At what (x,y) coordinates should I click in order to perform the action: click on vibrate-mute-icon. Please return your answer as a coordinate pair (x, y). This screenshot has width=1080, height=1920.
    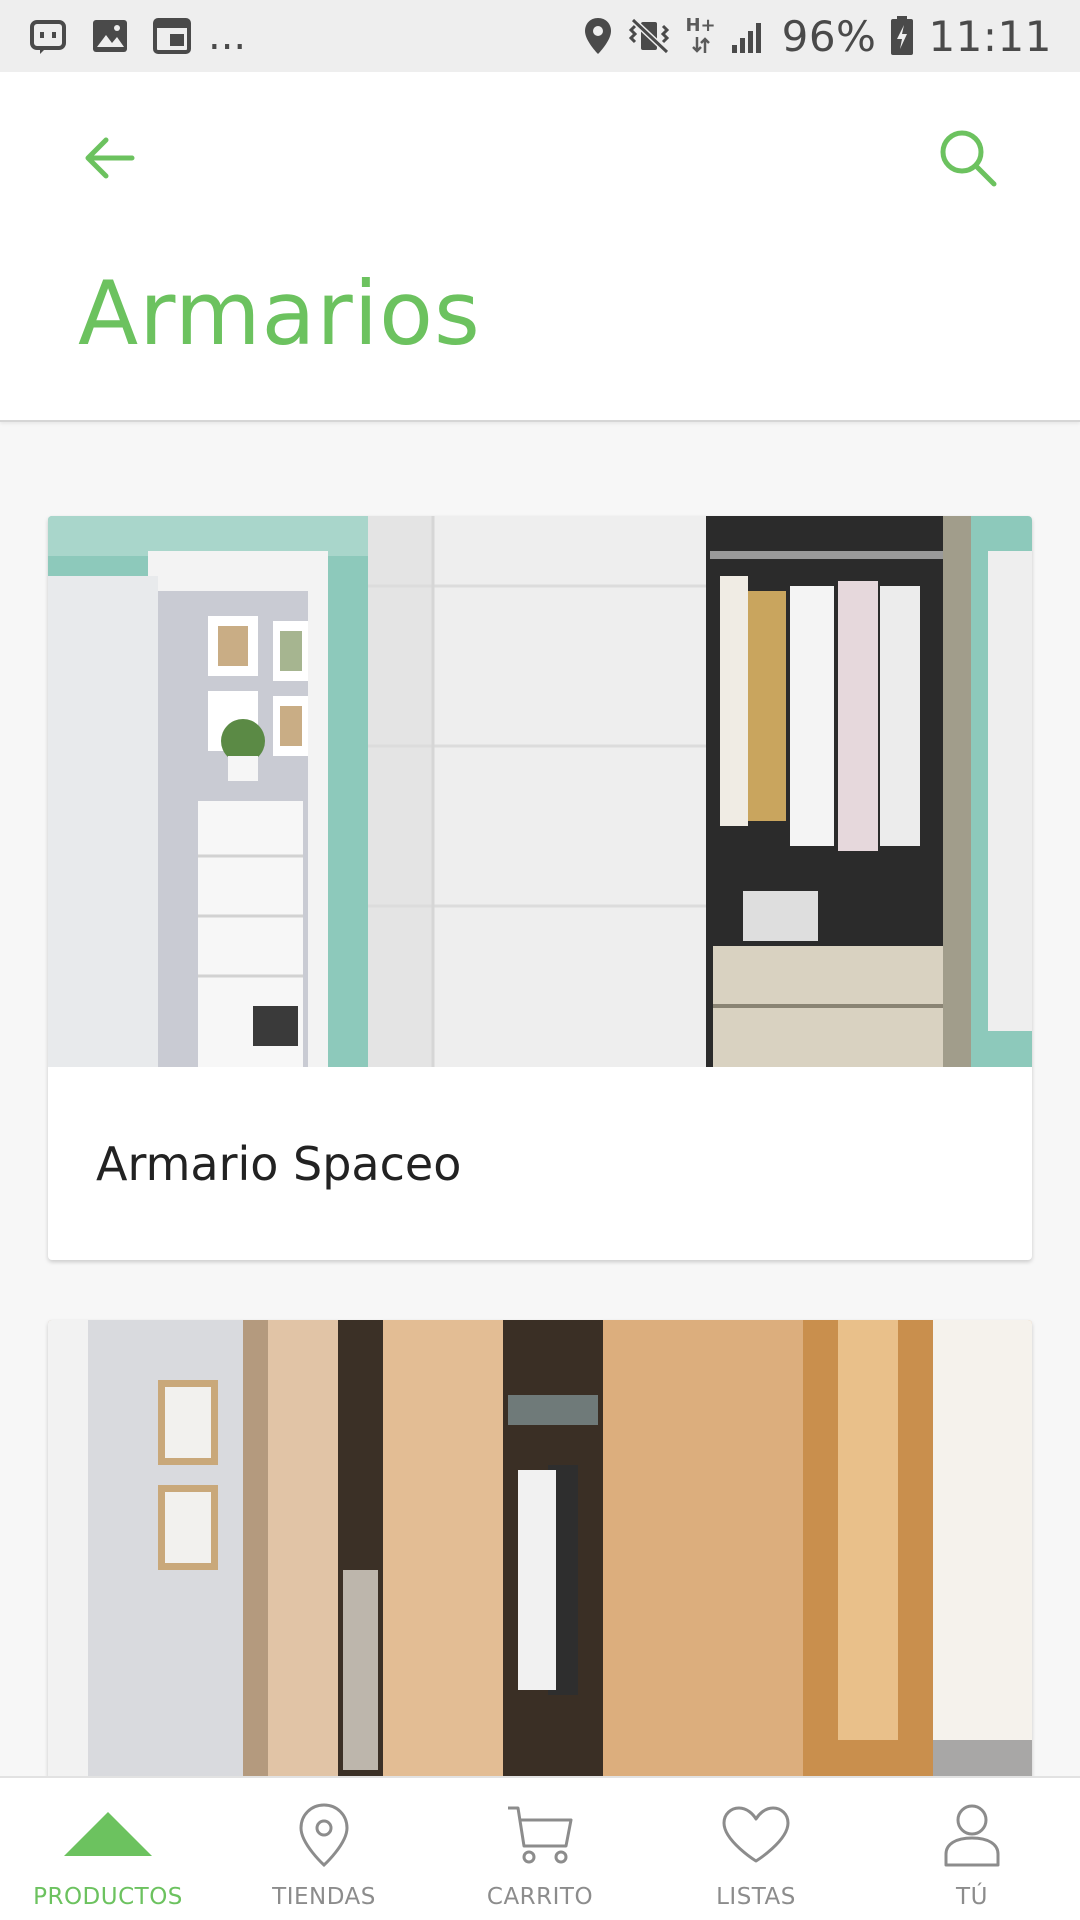
    Looking at the image, I should click on (649, 36).